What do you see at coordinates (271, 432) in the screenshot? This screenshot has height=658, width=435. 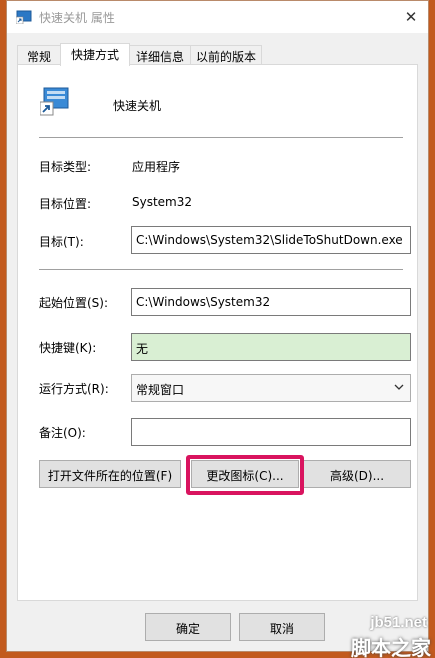 I see `comment-input` at bounding box center [271, 432].